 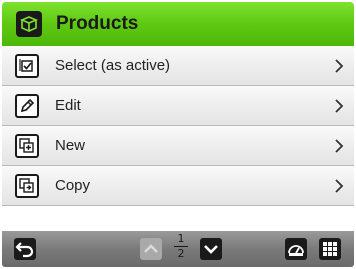 What do you see at coordinates (181, 238) in the screenshot?
I see `page-current: 1` at bounding box center [181, 238].